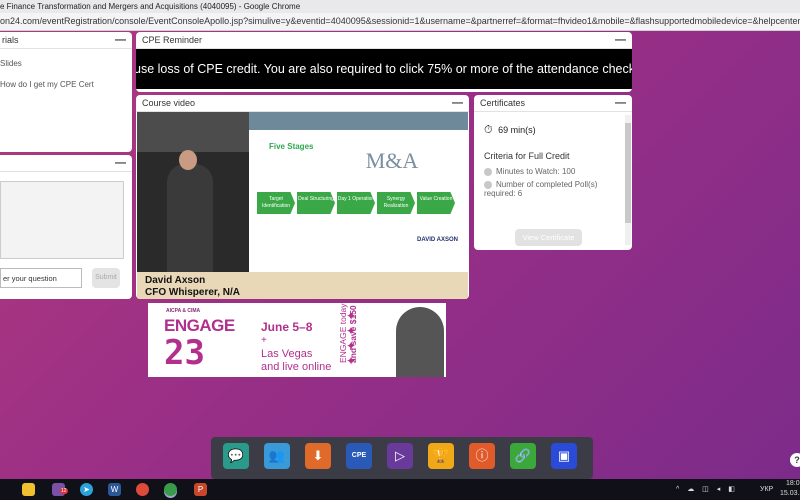 The width and height of the screenshot is (800, 500). Describe the element at coordinates (488, 130) in the screenshot. I see `stopwatch-icon: ⏱` at that location.